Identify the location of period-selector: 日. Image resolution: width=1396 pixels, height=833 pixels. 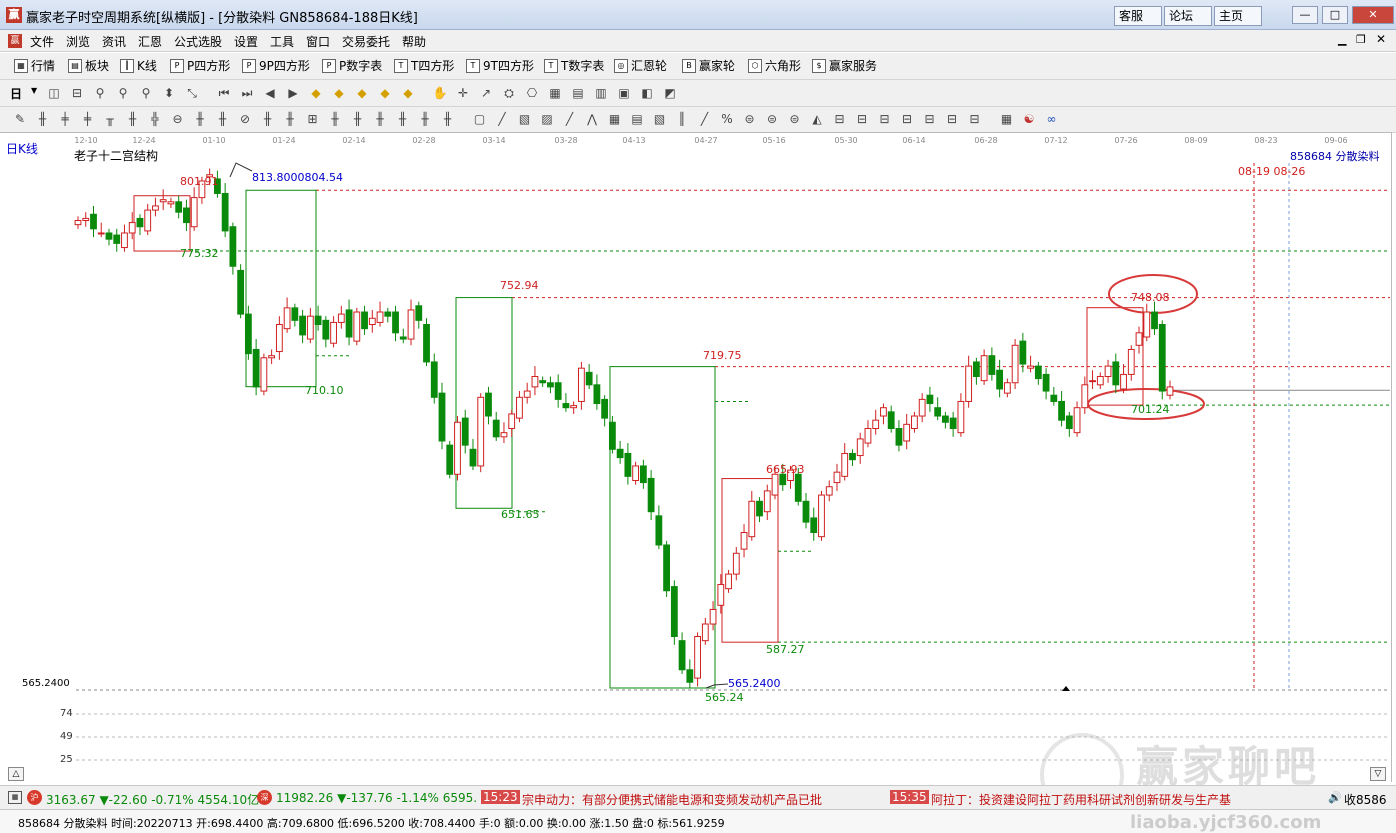
(16, 93).